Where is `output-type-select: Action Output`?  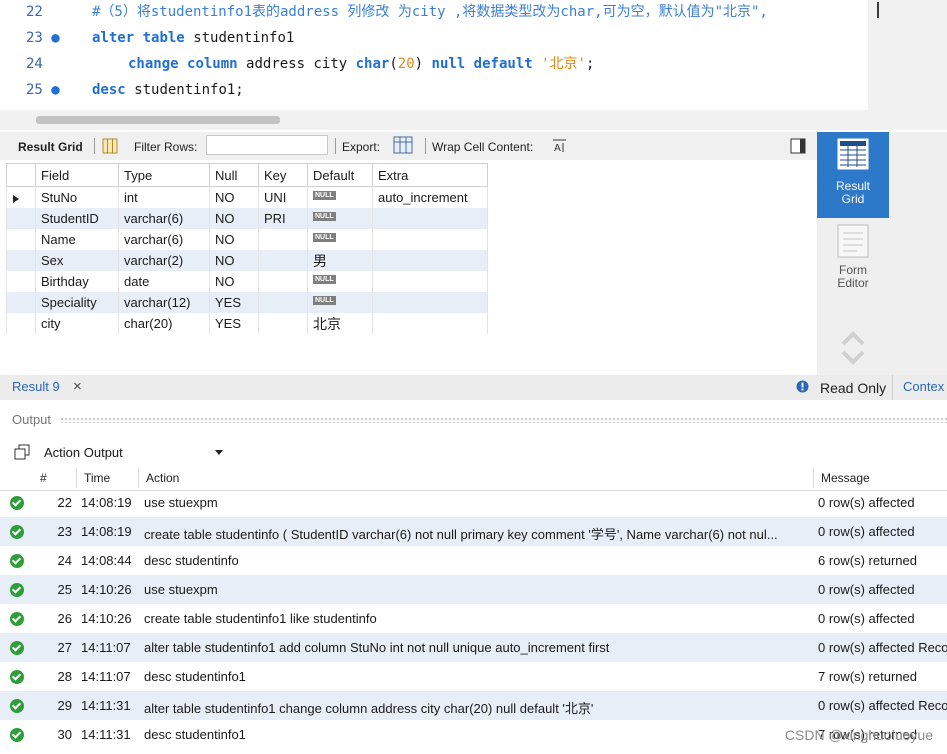
output-type-select: Action Output is located at coordinates (133, 453).